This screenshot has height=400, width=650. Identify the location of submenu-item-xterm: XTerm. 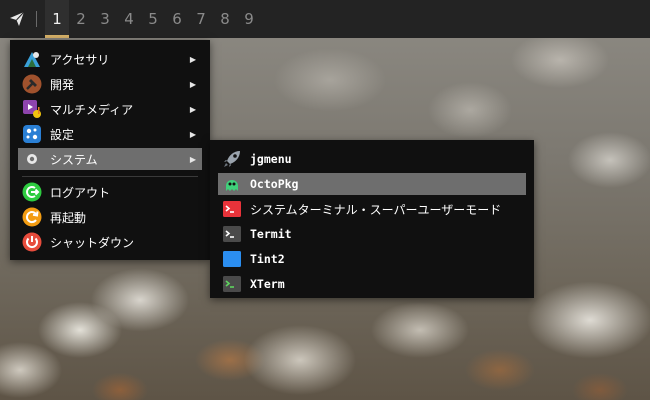
(372, 284).